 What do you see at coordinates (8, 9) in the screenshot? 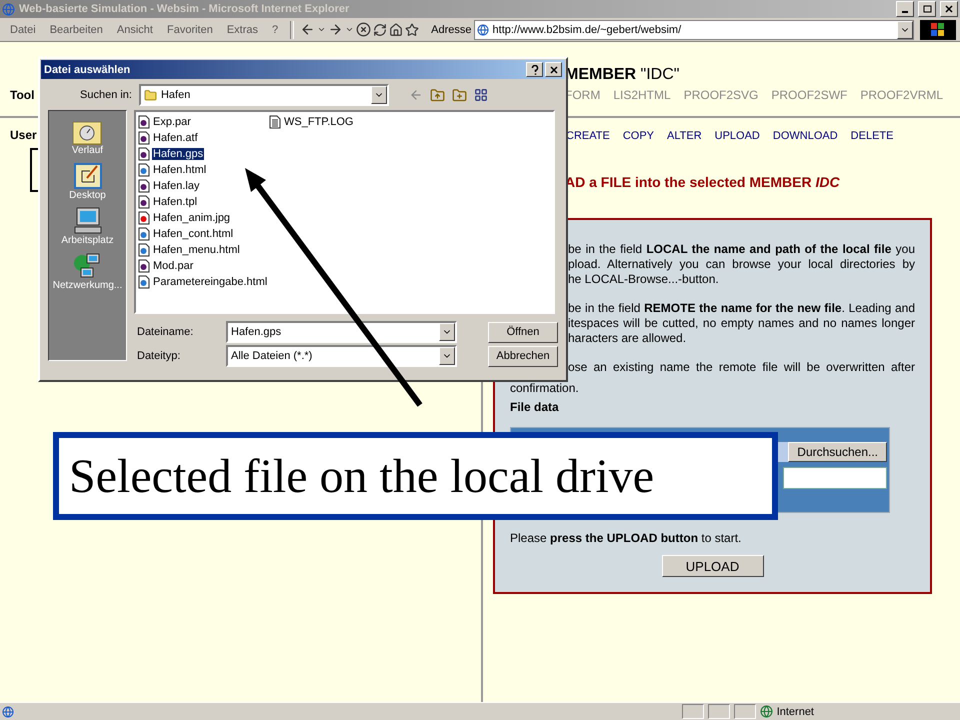
I see `browser-icon` at bounding box center [8, 9].